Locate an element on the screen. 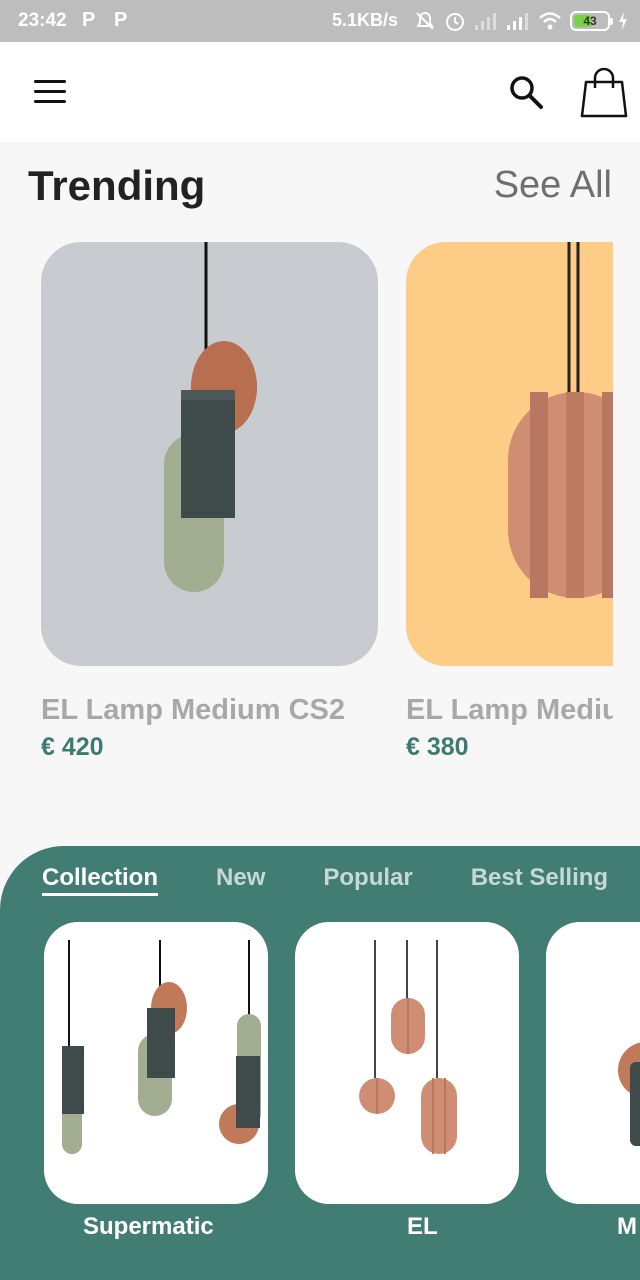 The width and height of the screenshot is (640, 1280). battery-icon: 43 is located at coordinates (591, 21).